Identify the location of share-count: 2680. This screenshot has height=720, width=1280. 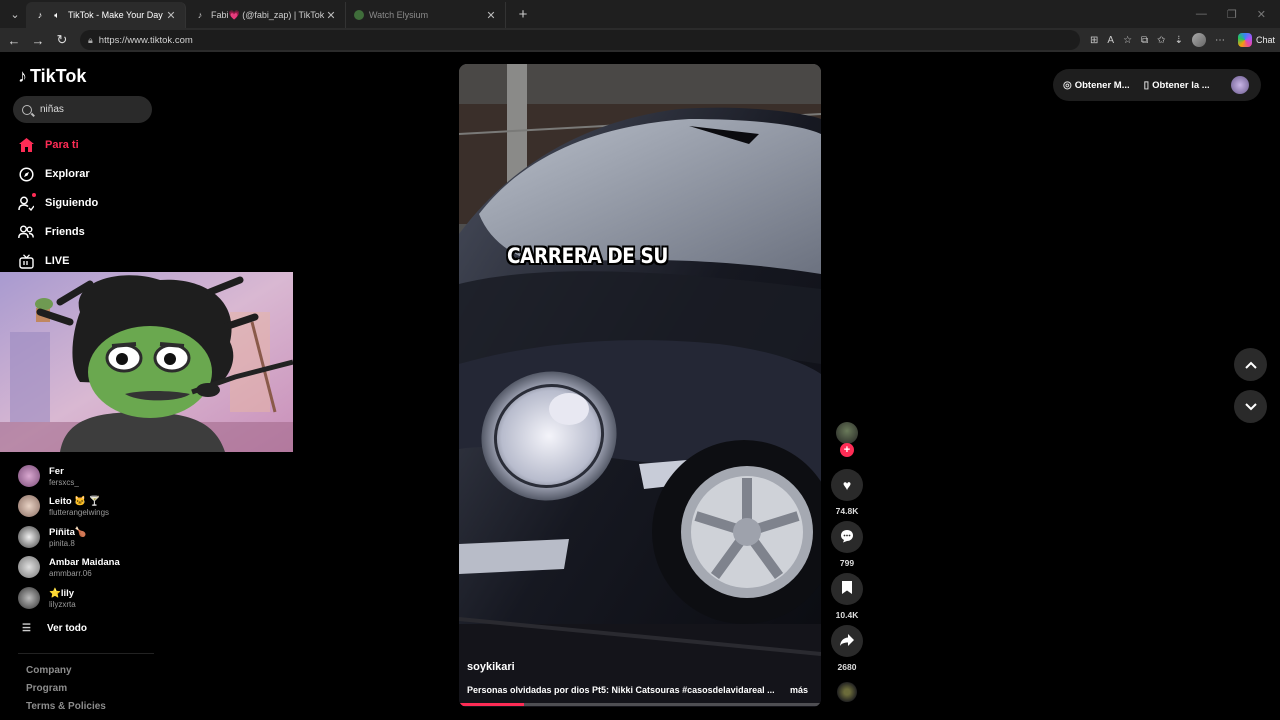
(847, 667).